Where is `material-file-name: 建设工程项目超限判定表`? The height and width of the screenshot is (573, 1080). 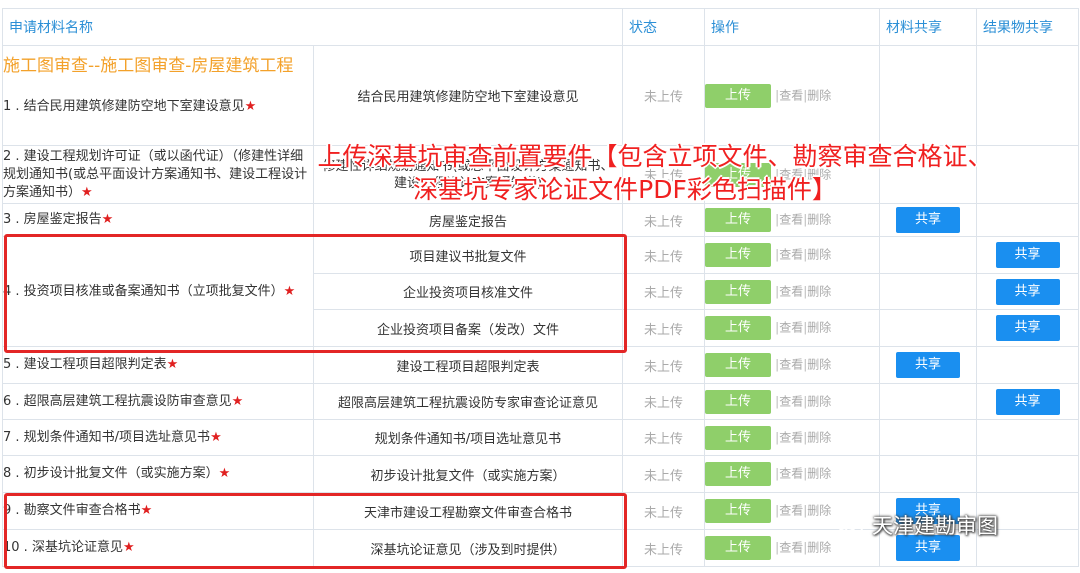 material-file-name: 建设工程项目超限判定表 is located at coordinates (468, 365).